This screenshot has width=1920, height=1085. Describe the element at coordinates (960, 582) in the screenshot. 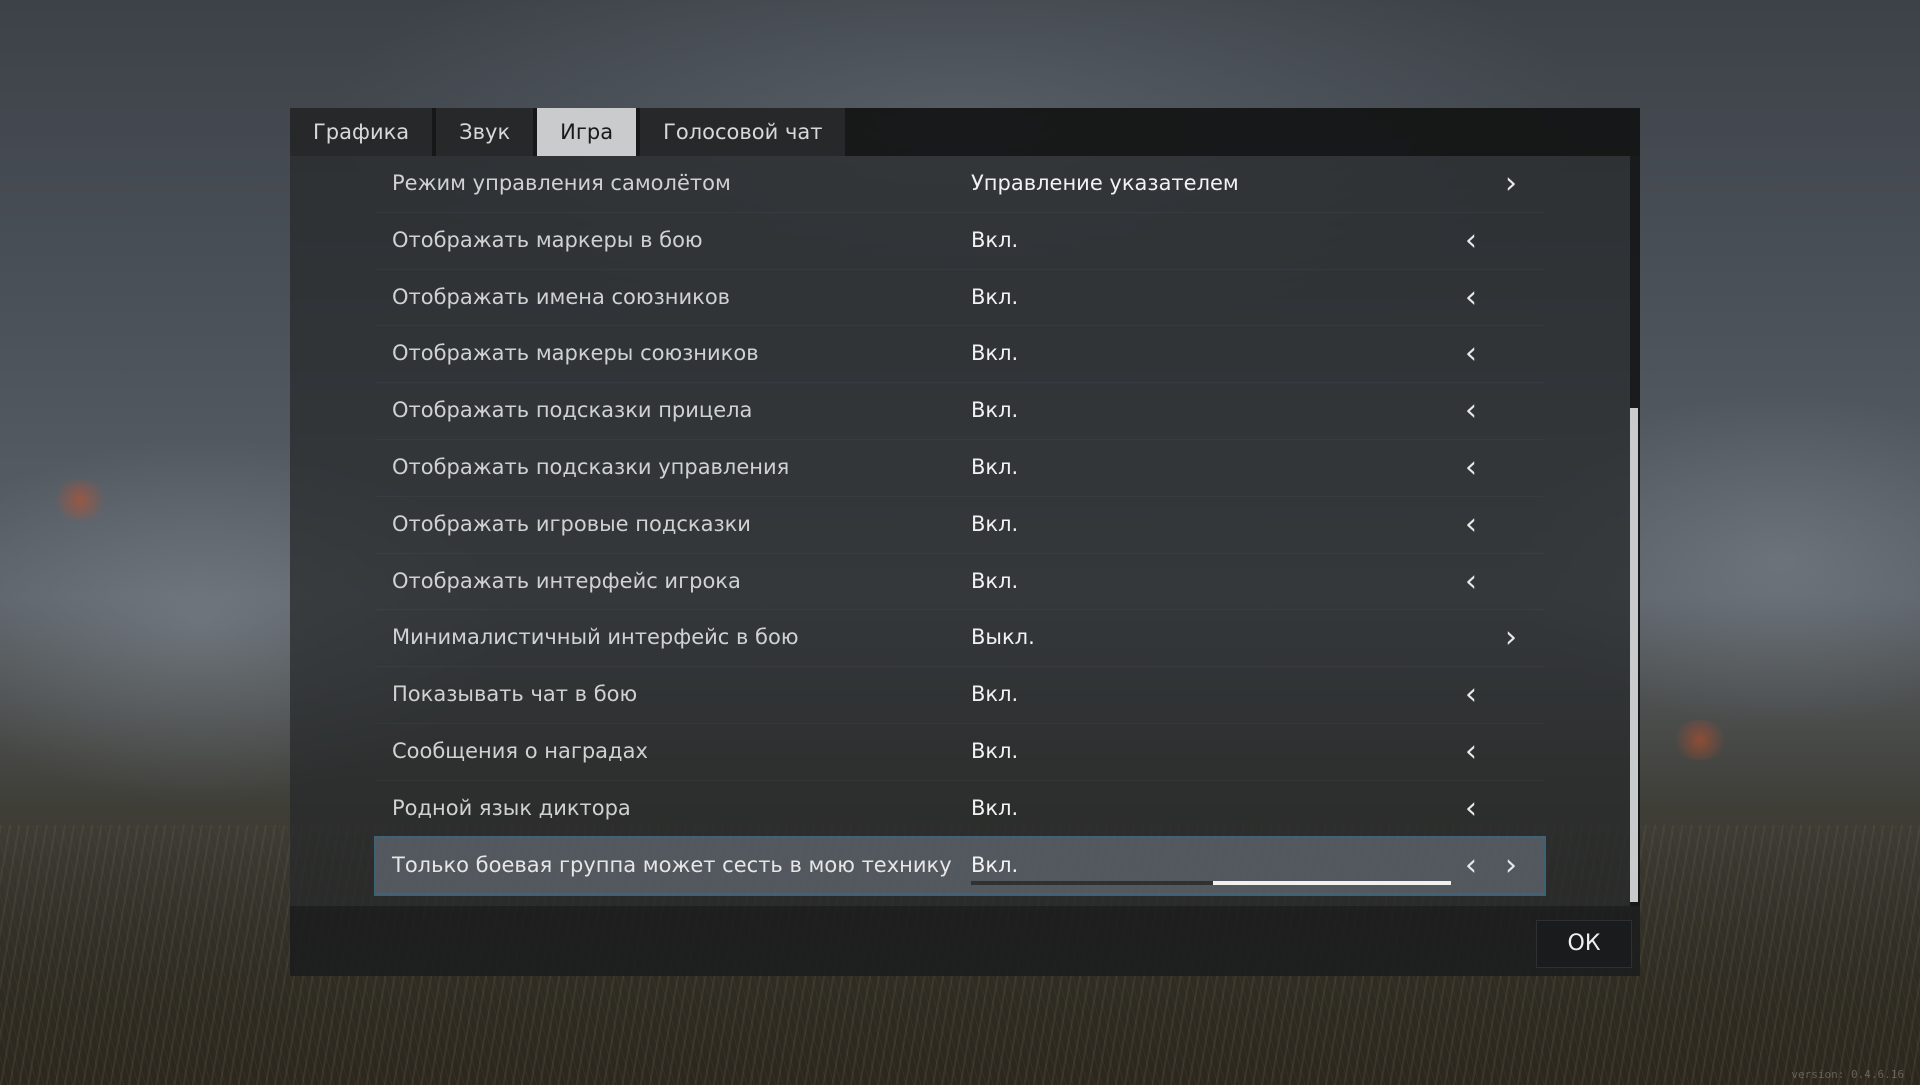

I see `setting-row: Отображать интерфейс игрока Вкл. ‹` at that location.